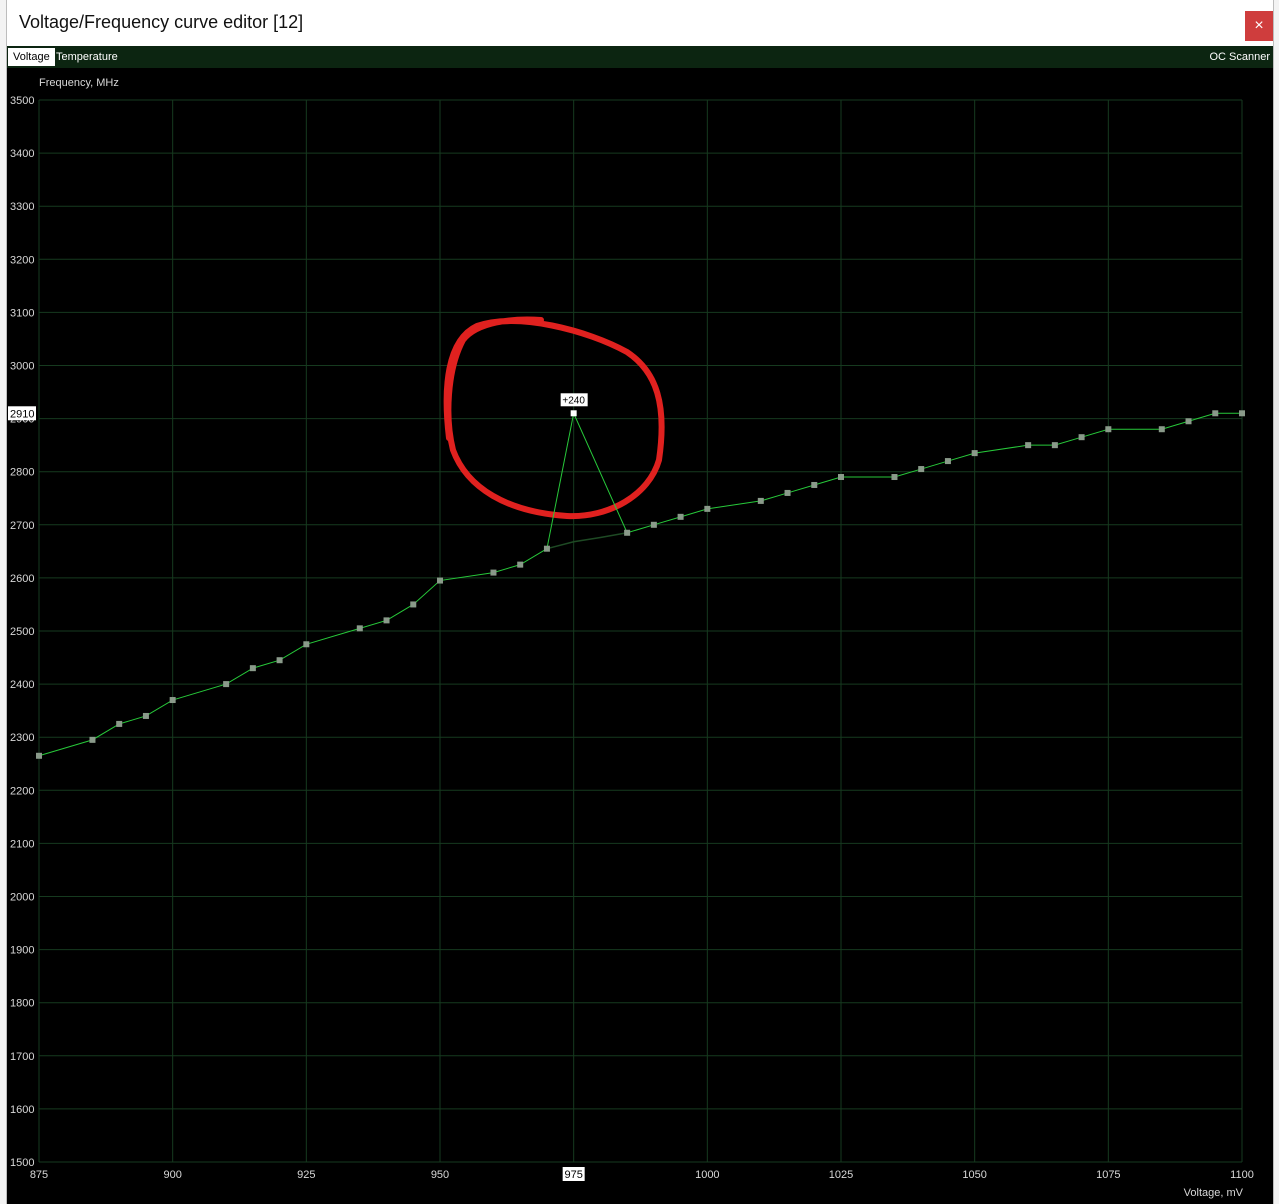 Image resolution: width=1279 pixels, height=1204 pixels. Describe the element at coordinates (22, 313) in the screenshot. I see `y-tick-3100: 3100` at that location.